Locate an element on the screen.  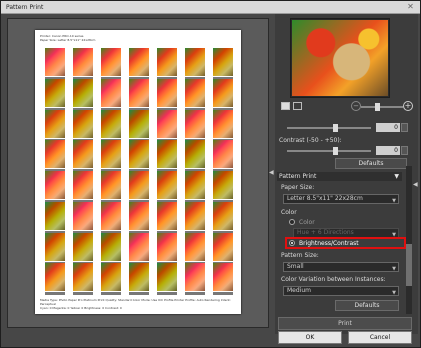
scrollbar-thumb is located at coordinates (409, 265).